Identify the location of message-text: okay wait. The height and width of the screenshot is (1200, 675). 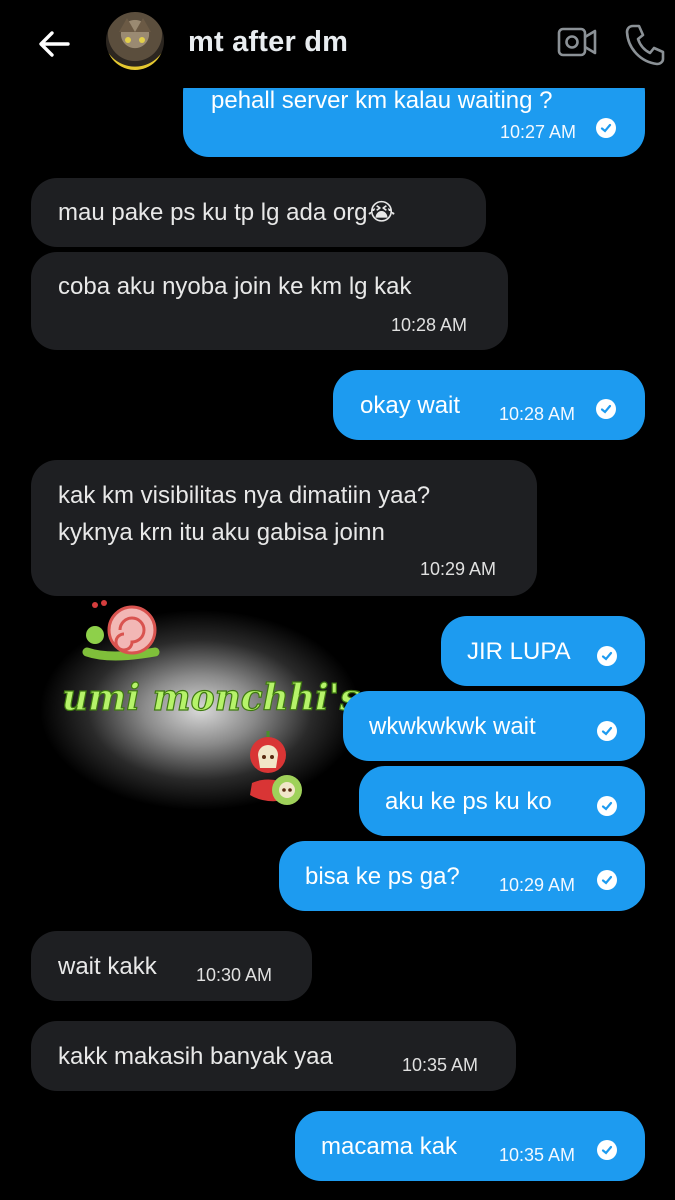
(410, 405).